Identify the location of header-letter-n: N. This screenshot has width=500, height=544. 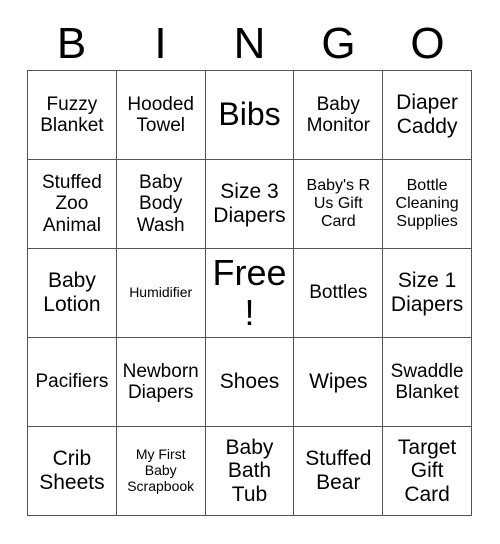
(249, 43).